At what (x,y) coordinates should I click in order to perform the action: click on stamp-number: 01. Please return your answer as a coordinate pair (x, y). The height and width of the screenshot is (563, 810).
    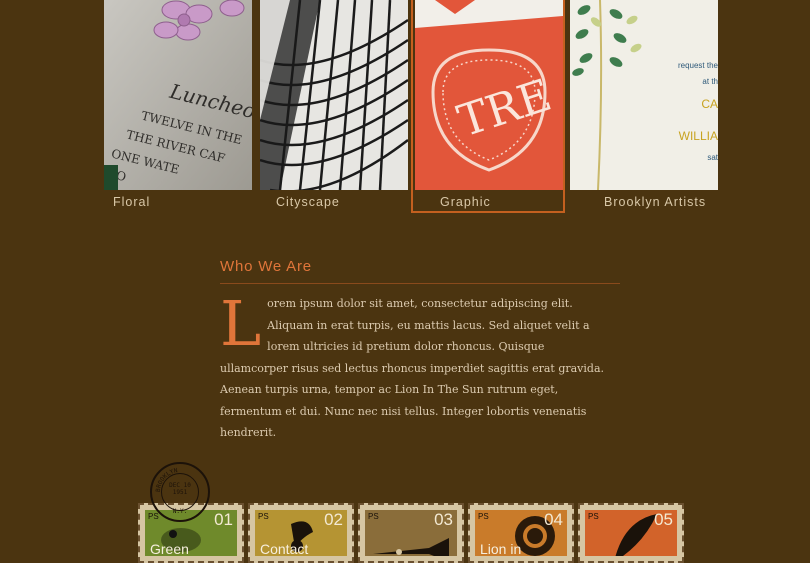
    Looking at the image, I should click on (223, 519).